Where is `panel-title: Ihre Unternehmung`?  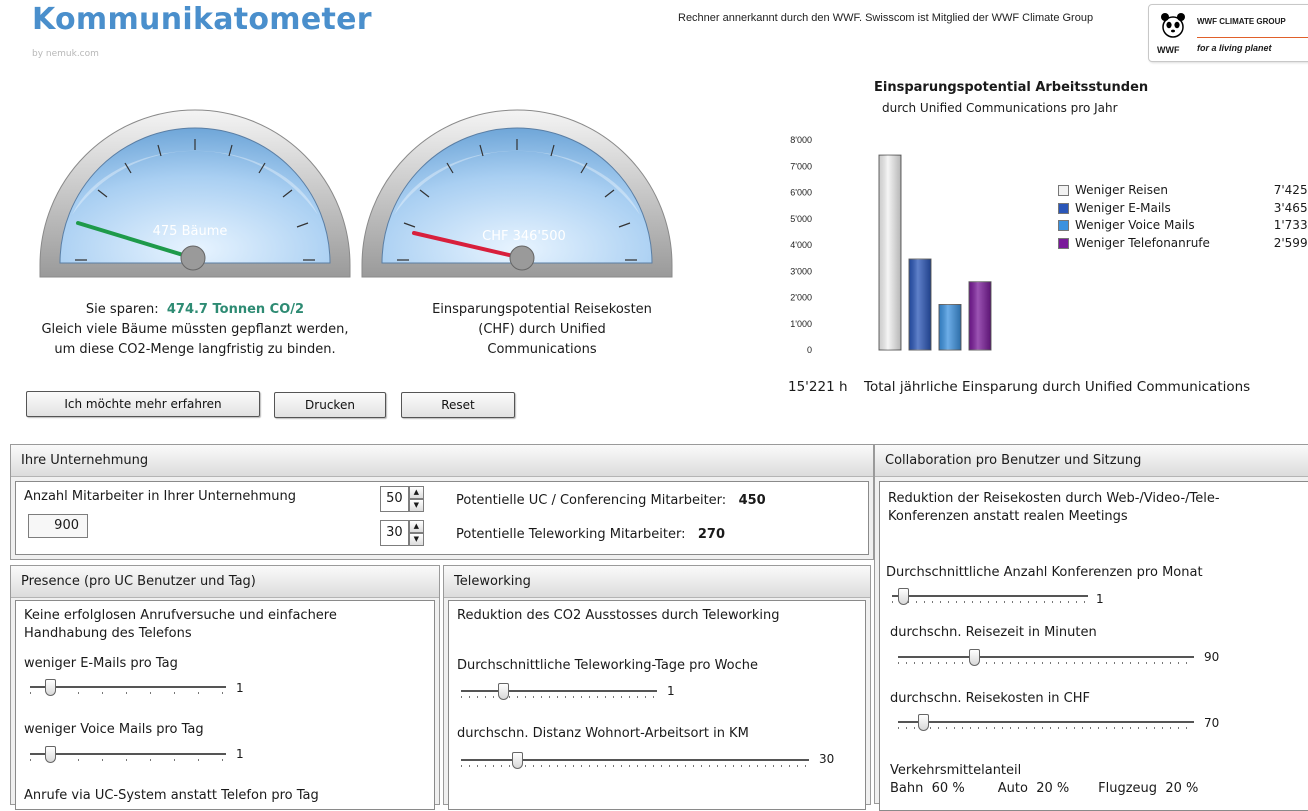
panel-title: Ihre Unternehmung is located at coordinates (442, 461).